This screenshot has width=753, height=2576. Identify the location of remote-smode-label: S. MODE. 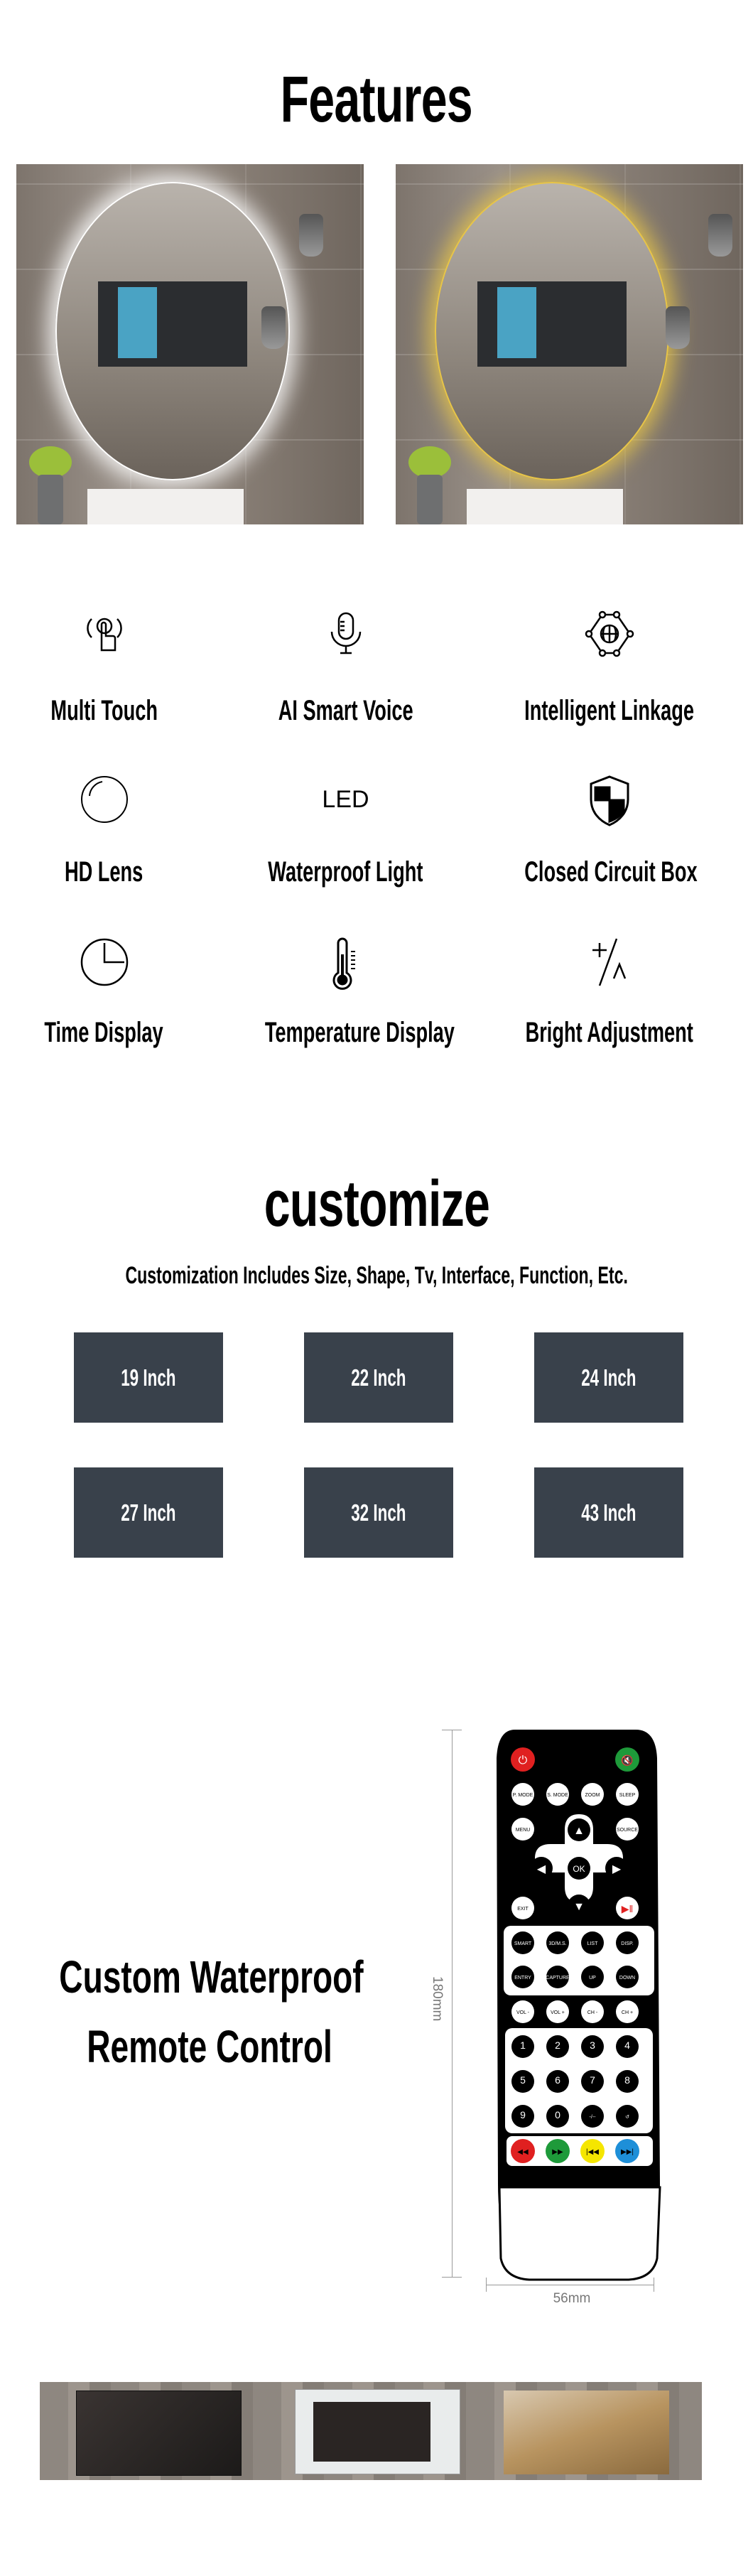
(557, 1795).